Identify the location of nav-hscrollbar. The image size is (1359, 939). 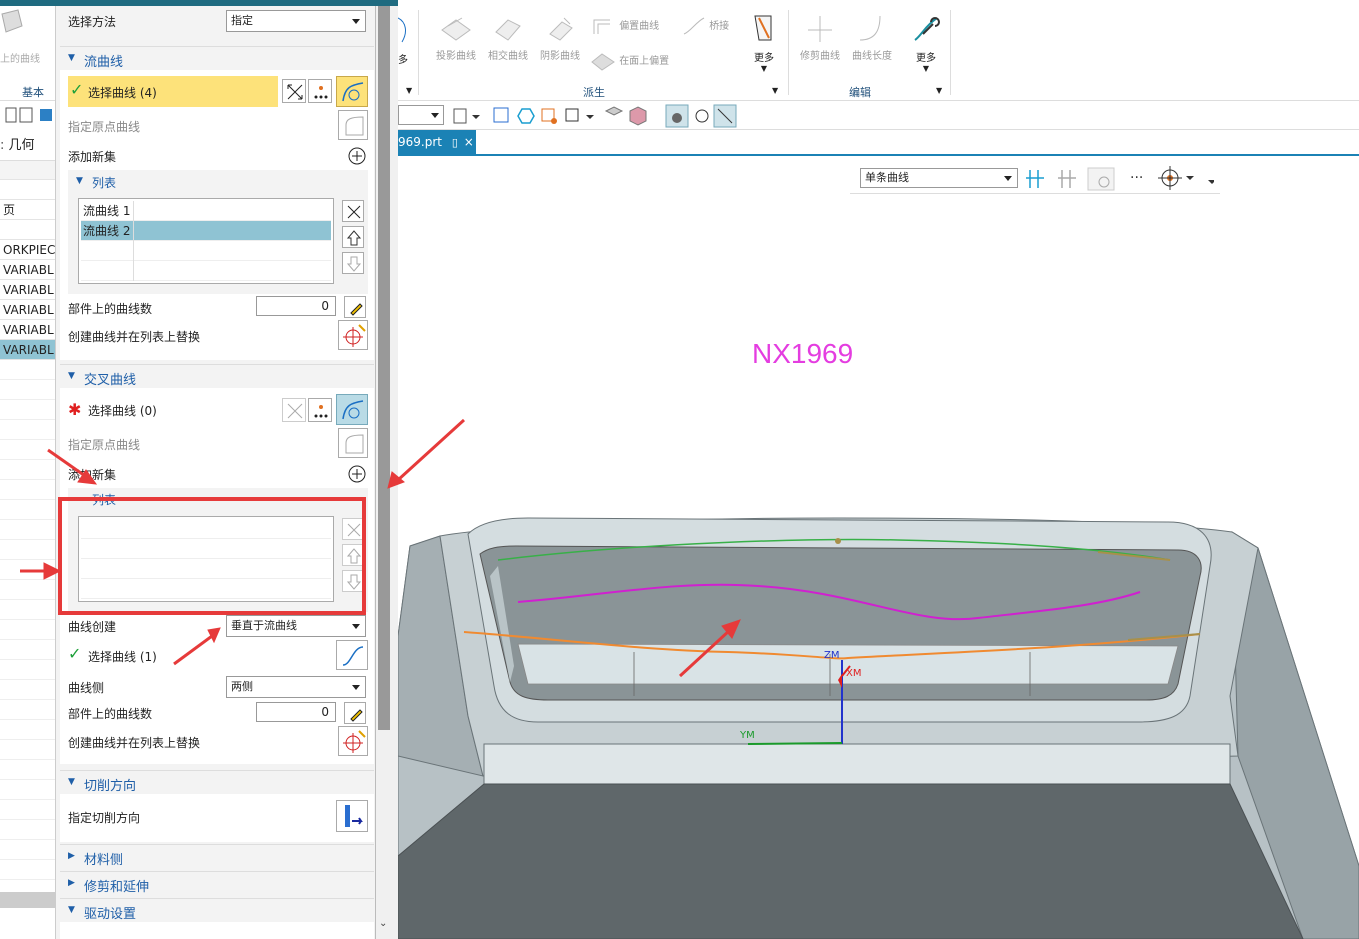
(27, 900).